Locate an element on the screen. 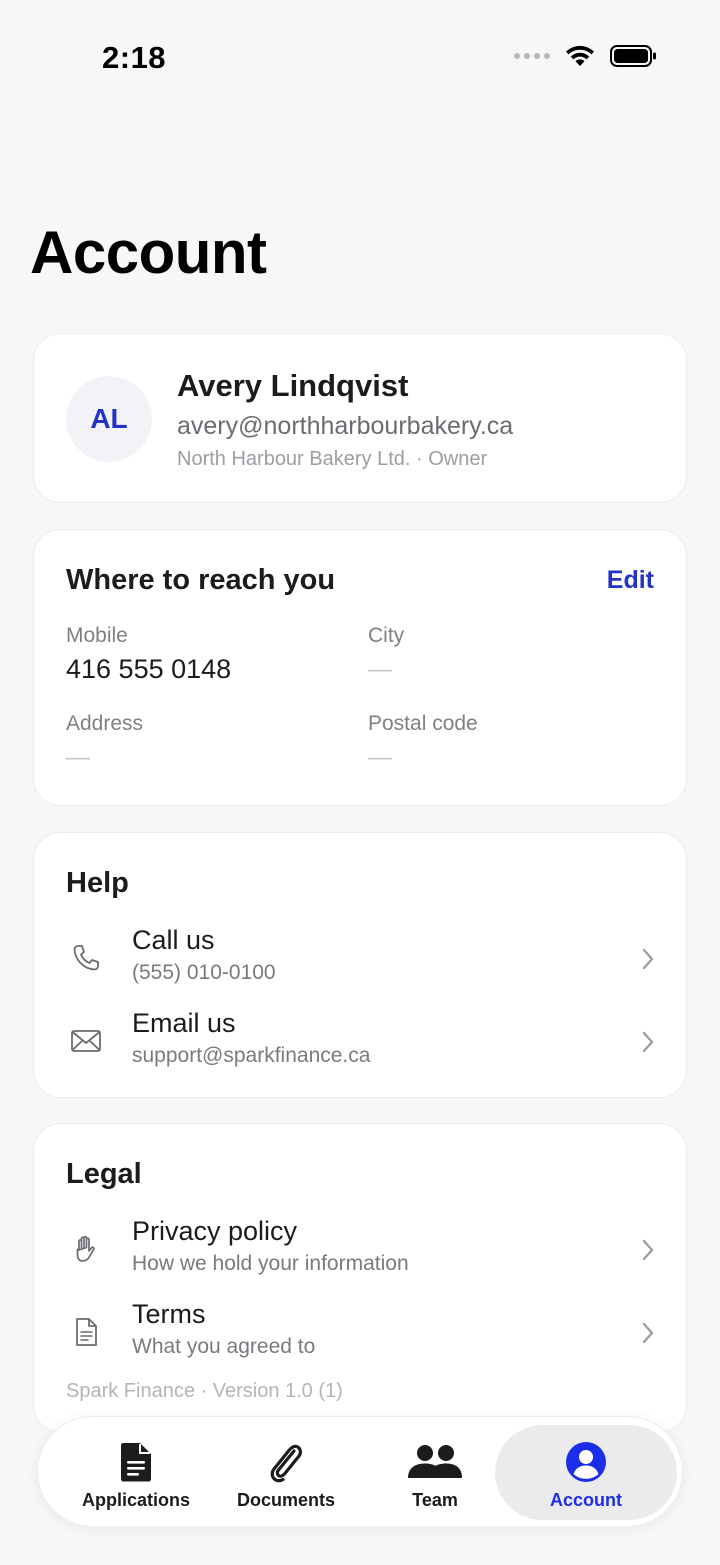 The height and width of the screenshot is (1565, 720). privacy-policy-title: Privacy policy is located at coordinates (215, 1231).